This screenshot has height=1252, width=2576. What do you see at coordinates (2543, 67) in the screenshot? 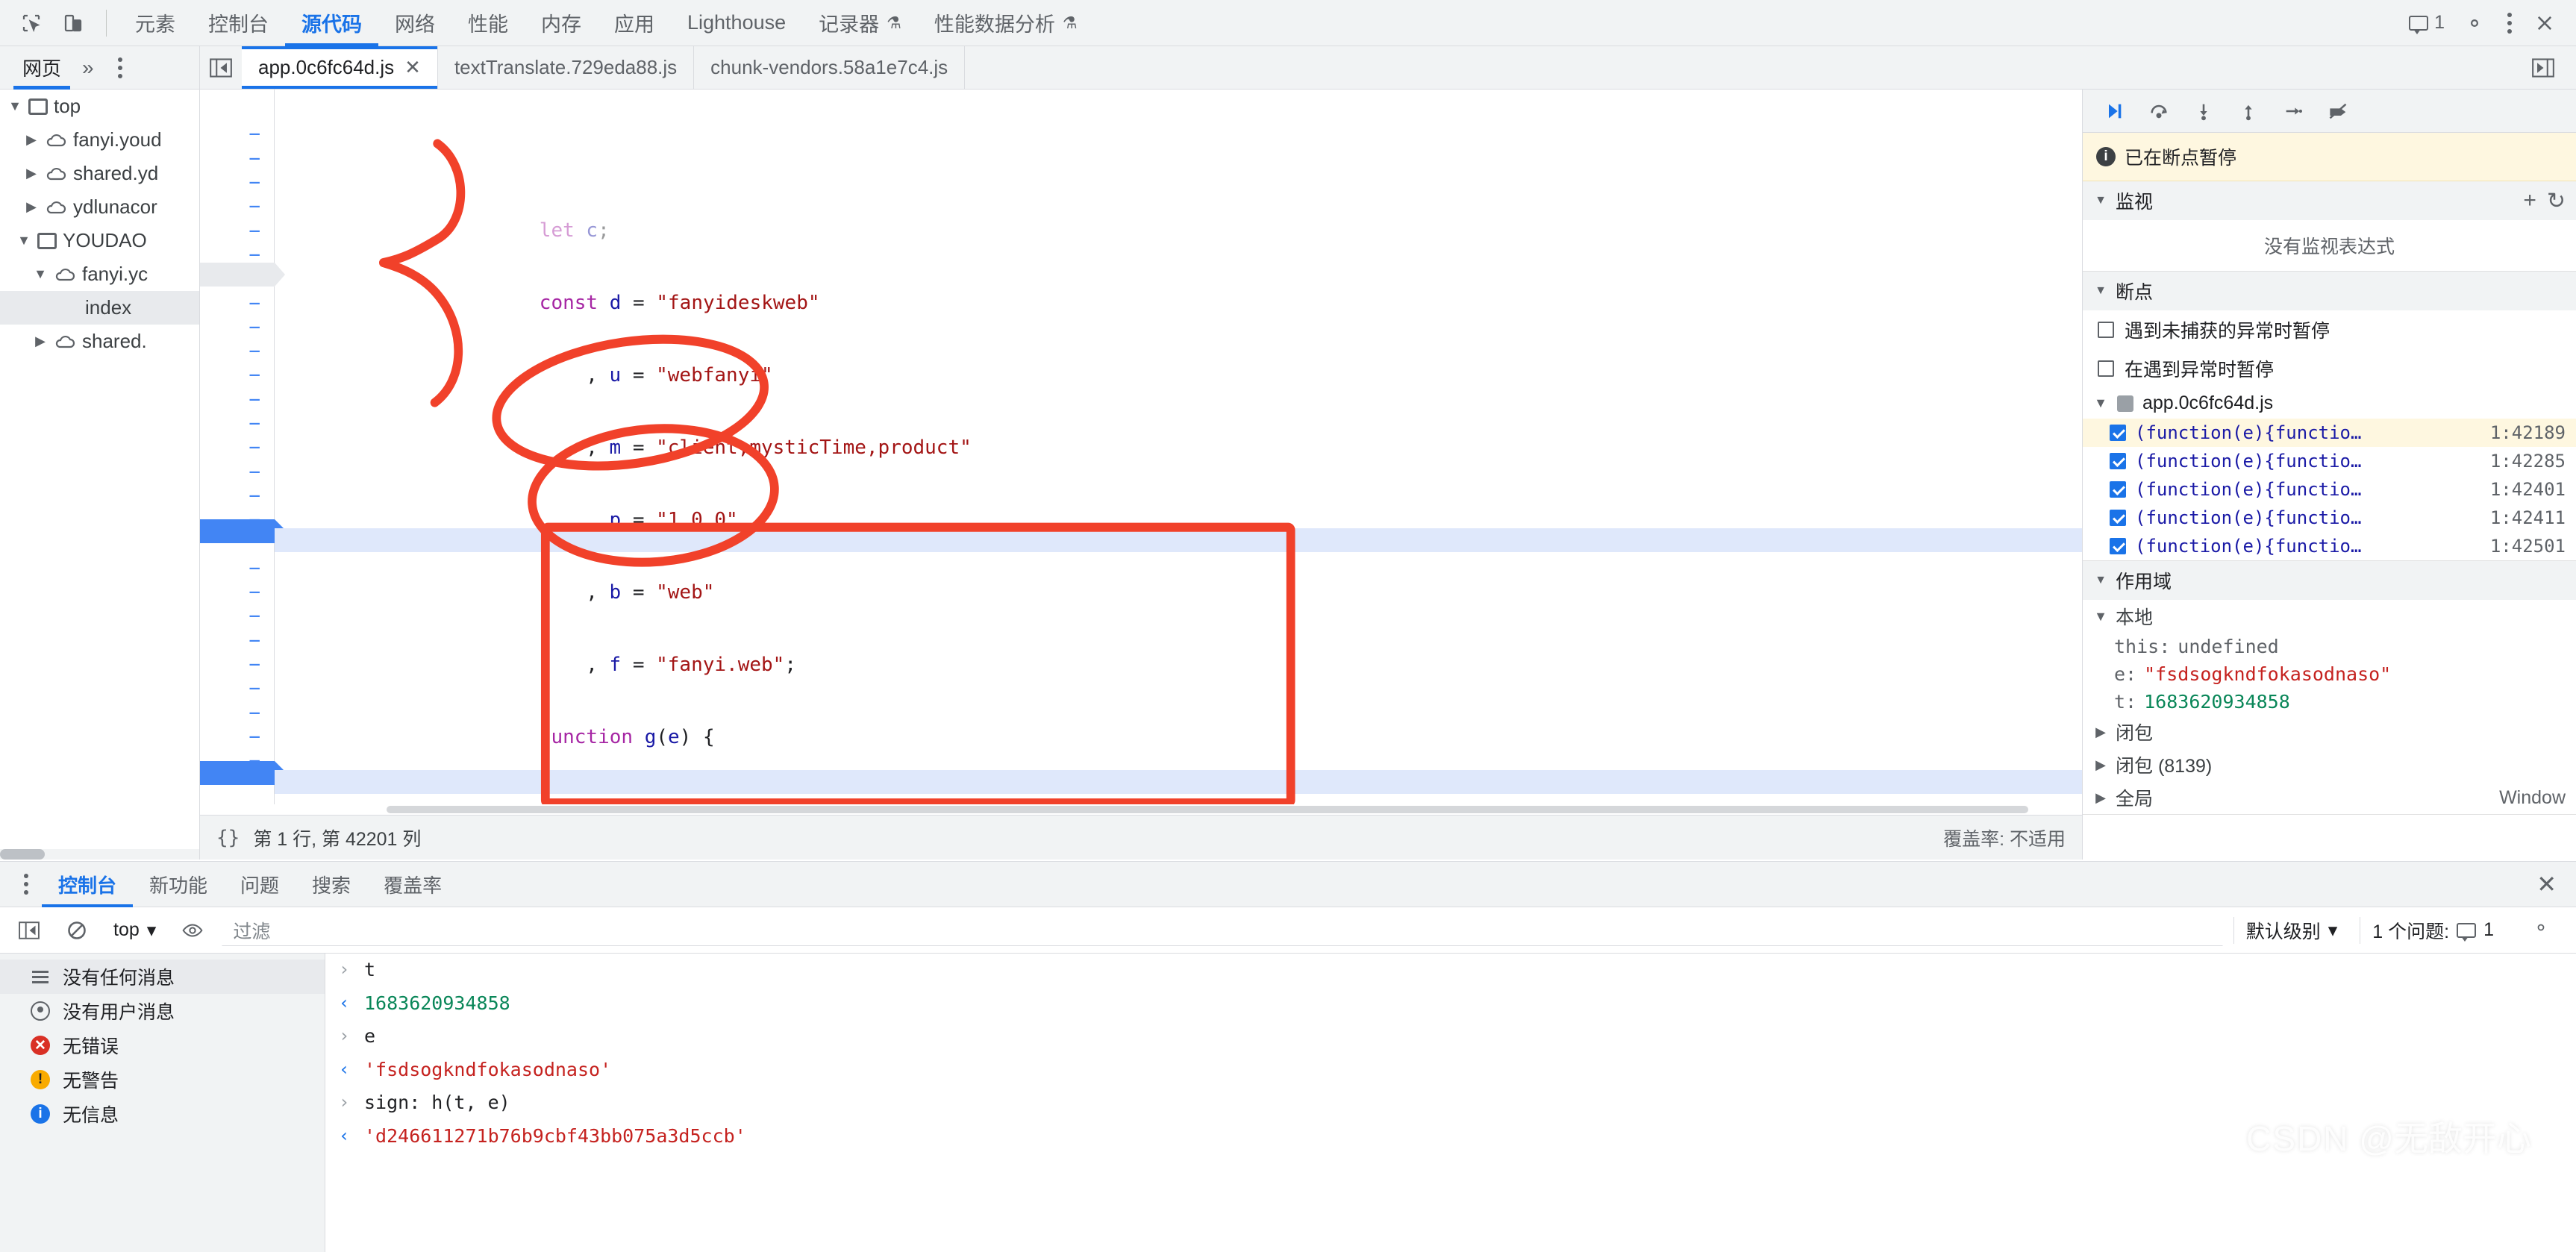
I see `show-debugger-sidebar-icon` at bounding box center [2543, 67].